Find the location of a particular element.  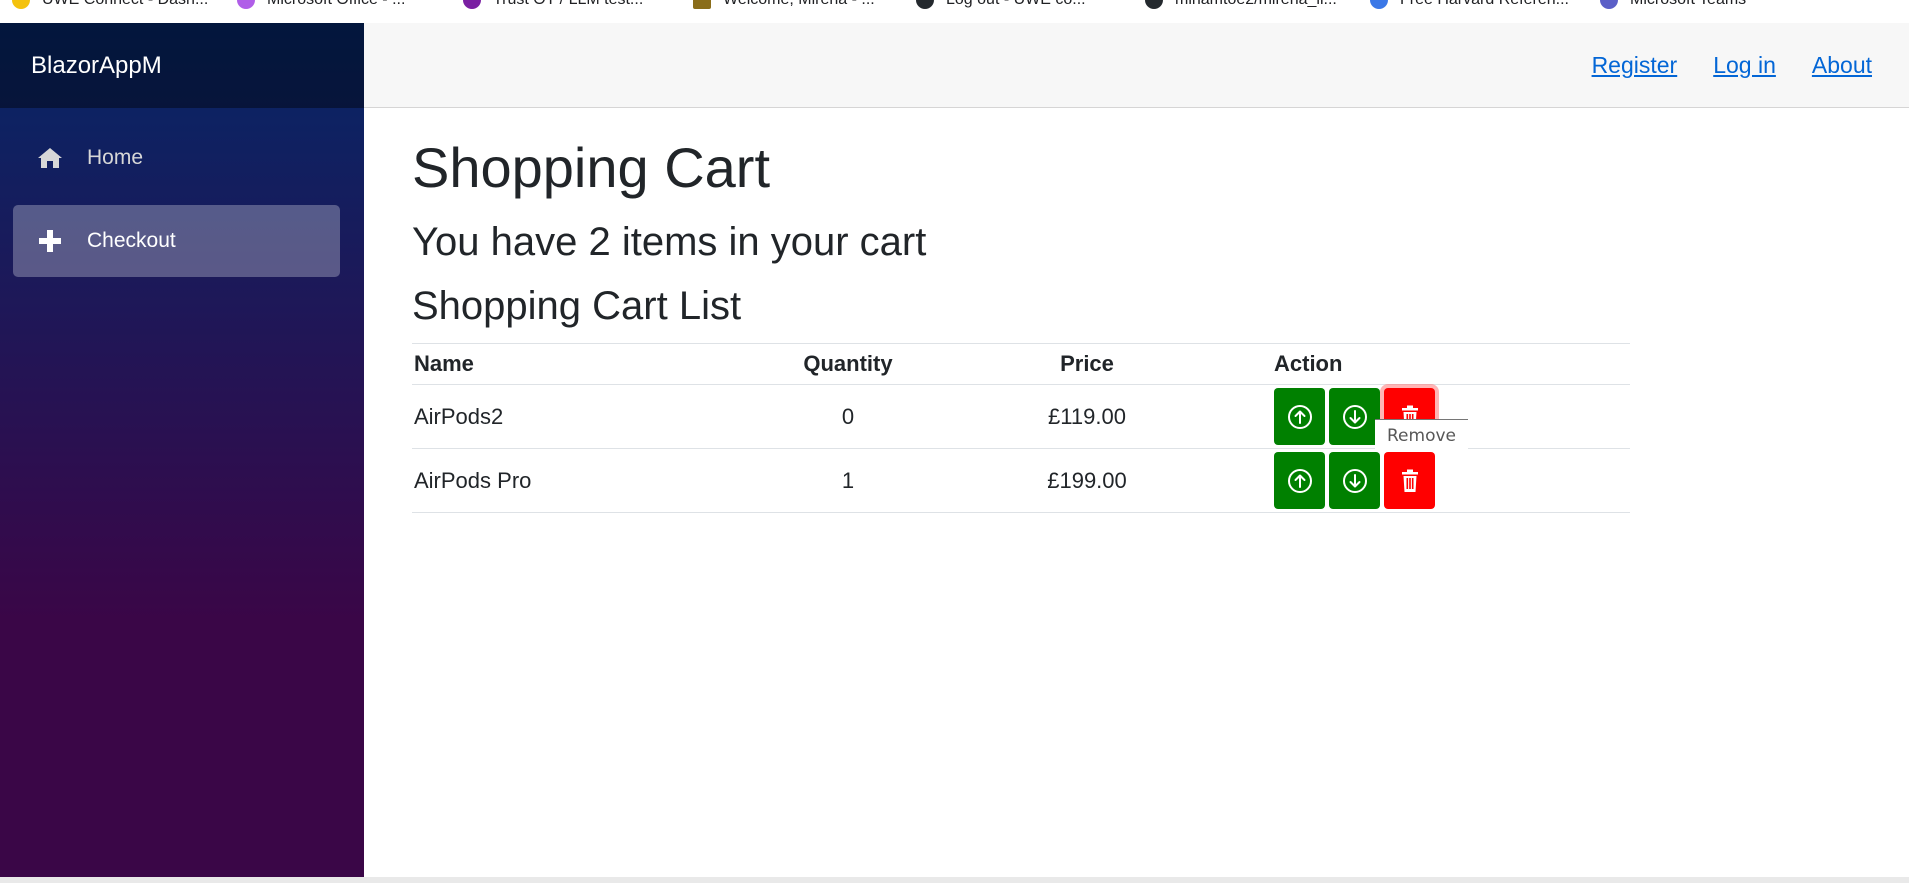

table-header-row: Name Quantity Price Action is located at coordinates (1021, 364).